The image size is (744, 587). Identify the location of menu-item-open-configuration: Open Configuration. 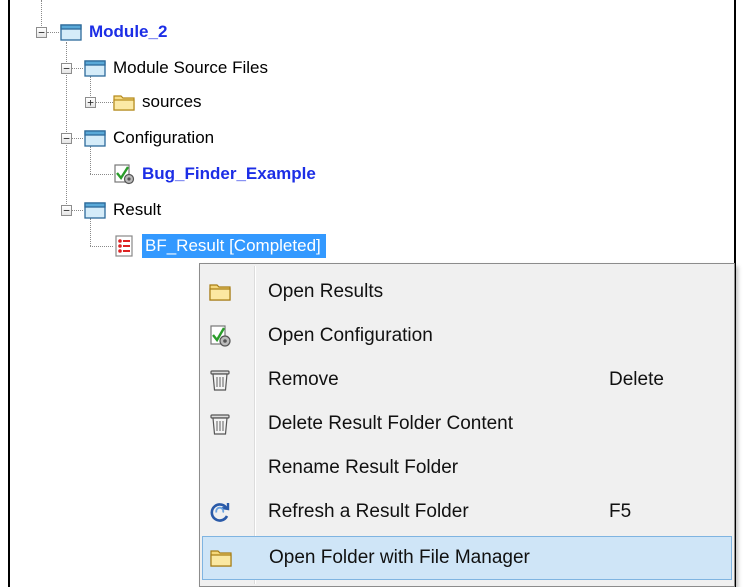
(467, 336).